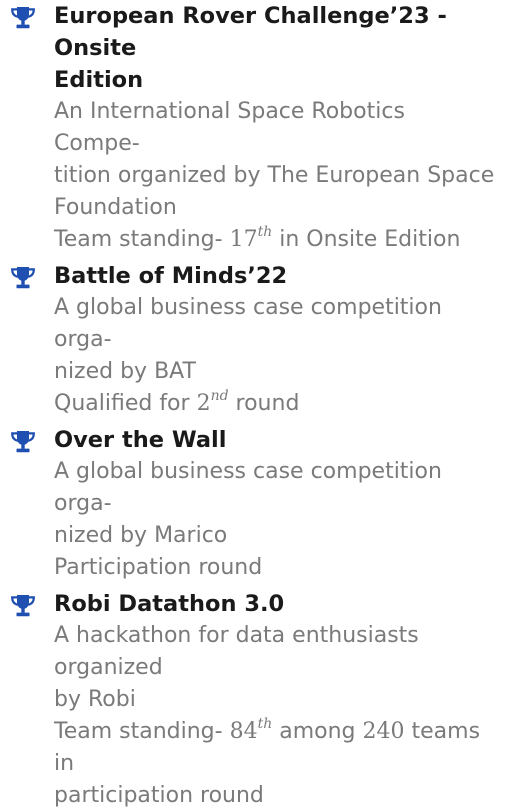 The width and height of the screenshot is (506, 812). Describe the element at coordinates (264, 403) in the screenshot. I see `result-suffix: round` at that location.